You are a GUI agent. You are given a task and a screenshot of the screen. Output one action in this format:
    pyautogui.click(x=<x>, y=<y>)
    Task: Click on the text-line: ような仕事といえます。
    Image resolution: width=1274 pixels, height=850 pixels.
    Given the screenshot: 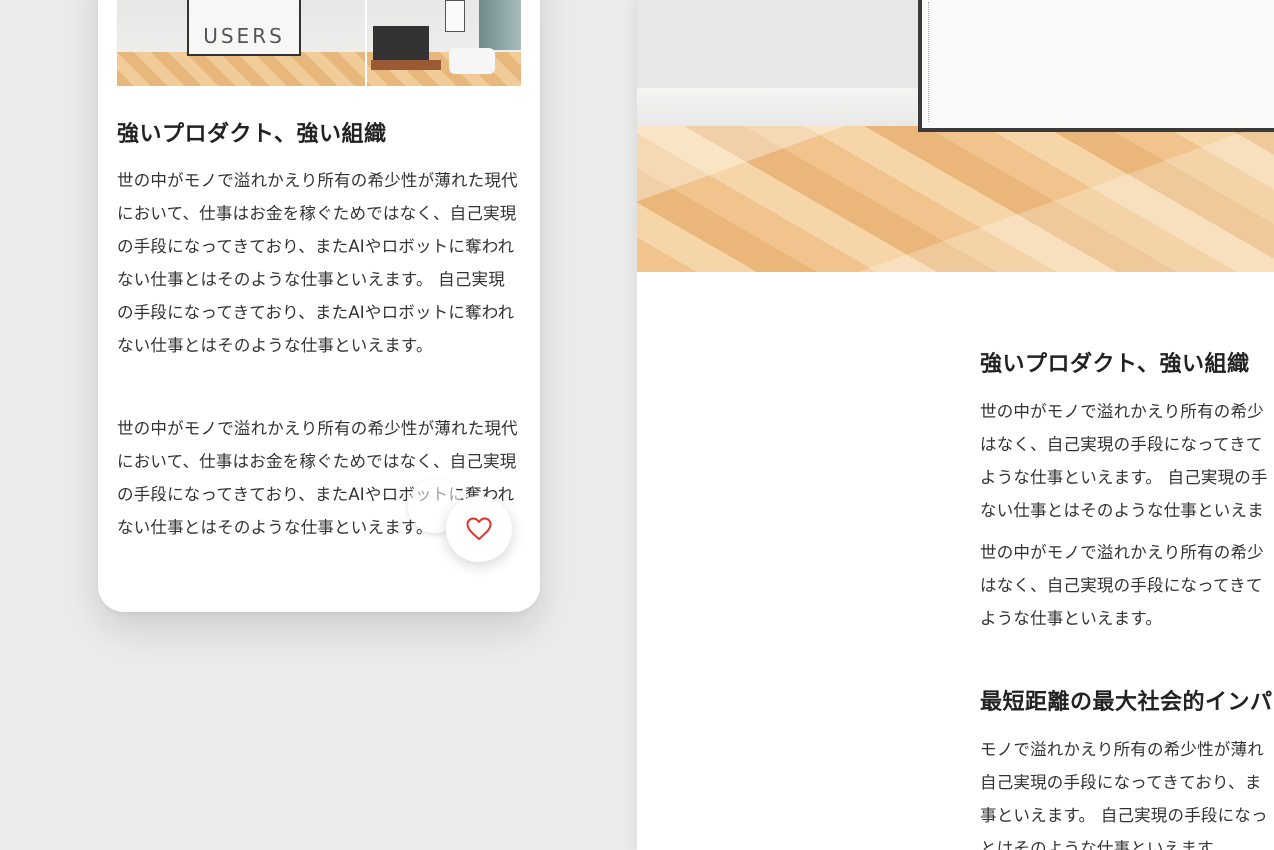 What is the action you would take?
    pyautogui.click(x=1071, y=618)
    